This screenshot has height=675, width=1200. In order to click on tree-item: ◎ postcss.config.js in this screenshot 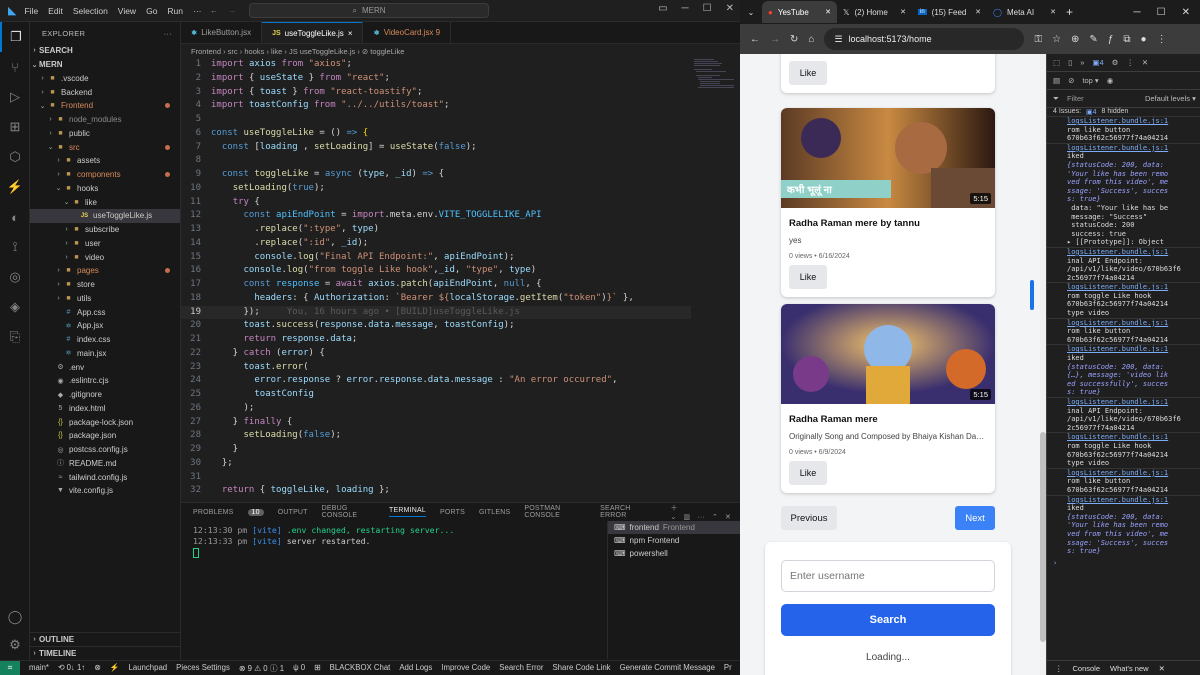, I will do `click(105, 450)`.